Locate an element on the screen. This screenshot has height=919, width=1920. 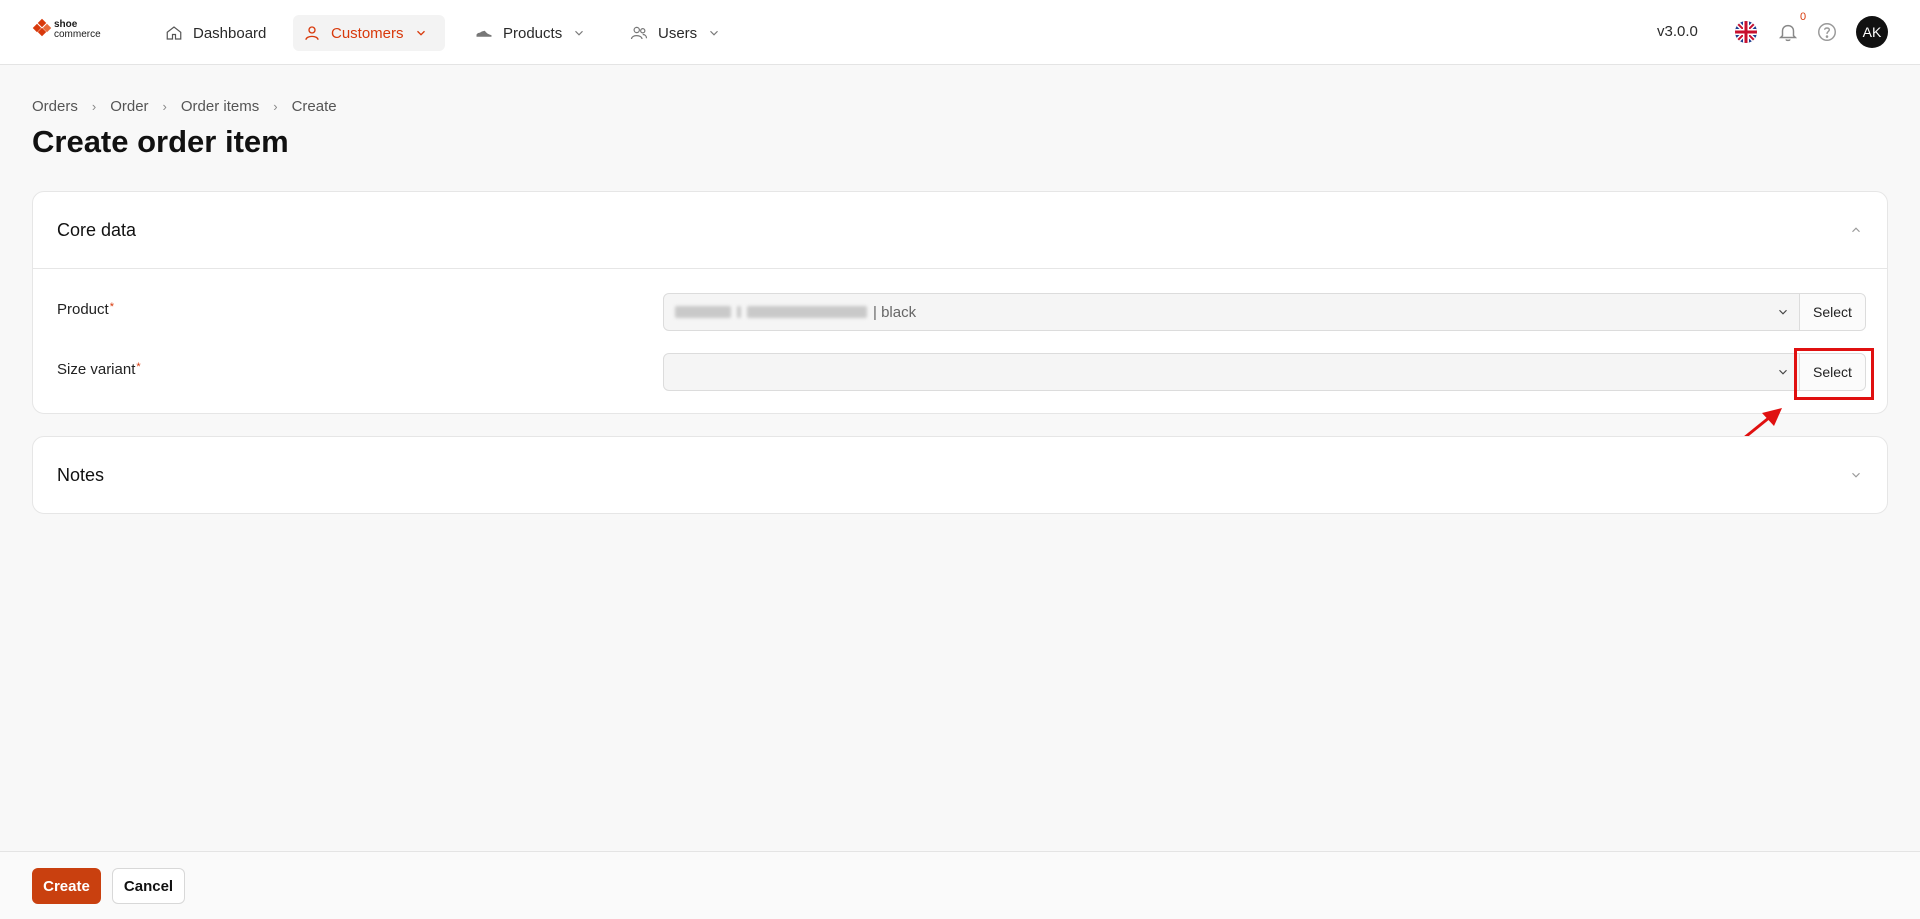
users-icon is located at coordinates (639, 33).